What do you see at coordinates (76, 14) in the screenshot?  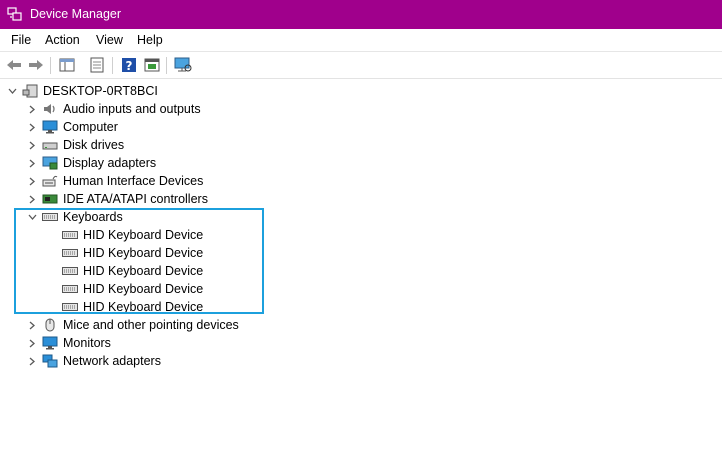 I see `window-title: Device Manager` at bounding box center [76, 14].